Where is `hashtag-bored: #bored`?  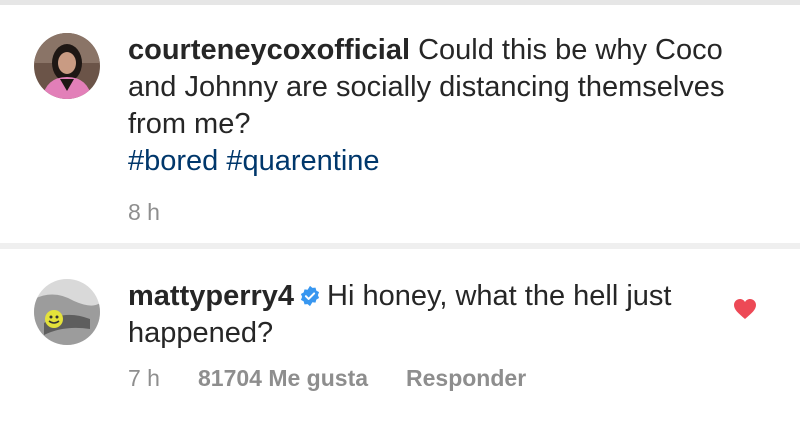 hashtag-bored: #bored is located at coordinates (173, 161).